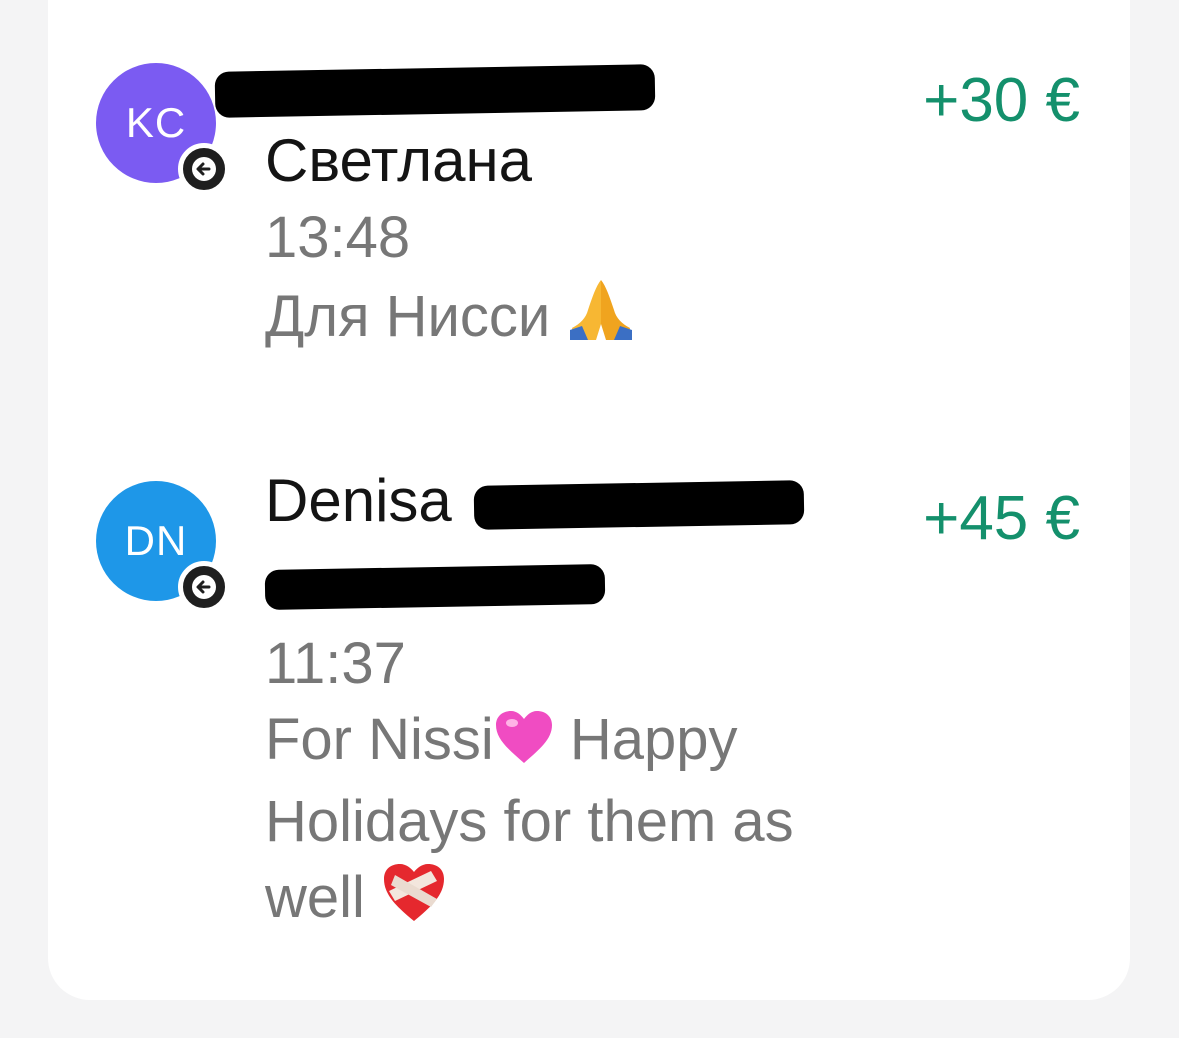 This screenshot has height=1038, width=1179. I want to click on transaction-comment: Для Нисси, so click(555, 318).